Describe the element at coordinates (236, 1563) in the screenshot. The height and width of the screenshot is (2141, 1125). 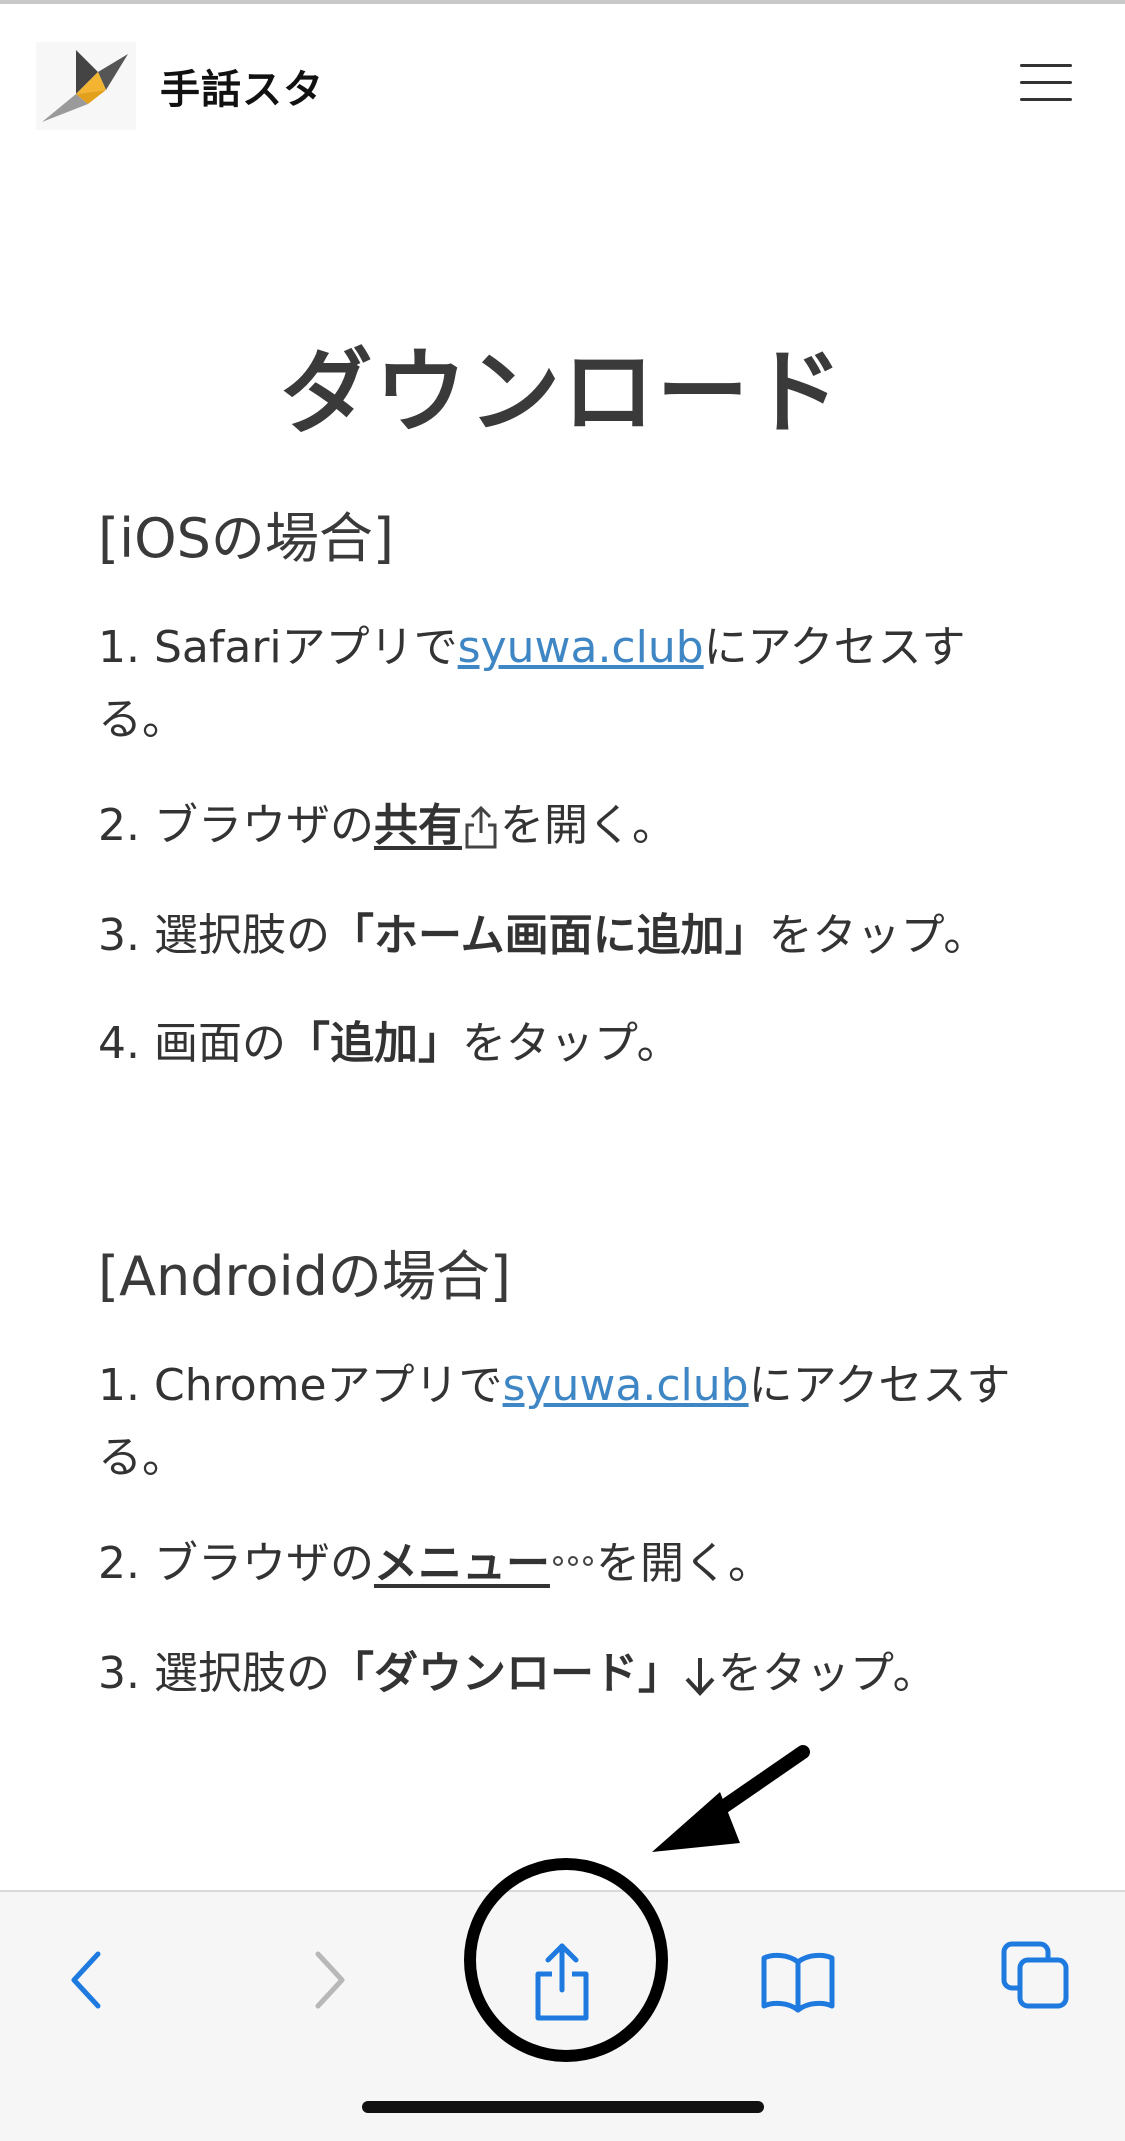
I see `android-step-2-prefix: 2. ブラウザの` at that location.